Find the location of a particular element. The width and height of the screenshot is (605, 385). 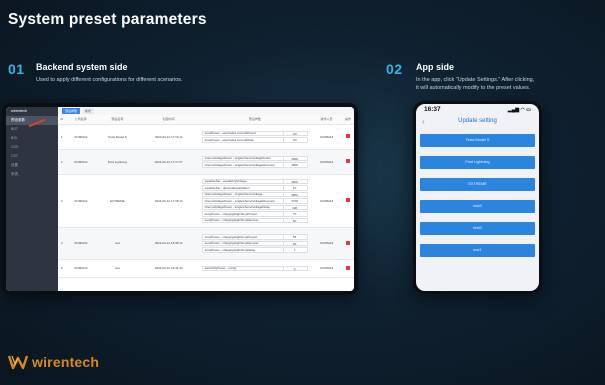

param-entry: tempPower - chargingHighTempProtect 55 is located at coordinates (255, 237).